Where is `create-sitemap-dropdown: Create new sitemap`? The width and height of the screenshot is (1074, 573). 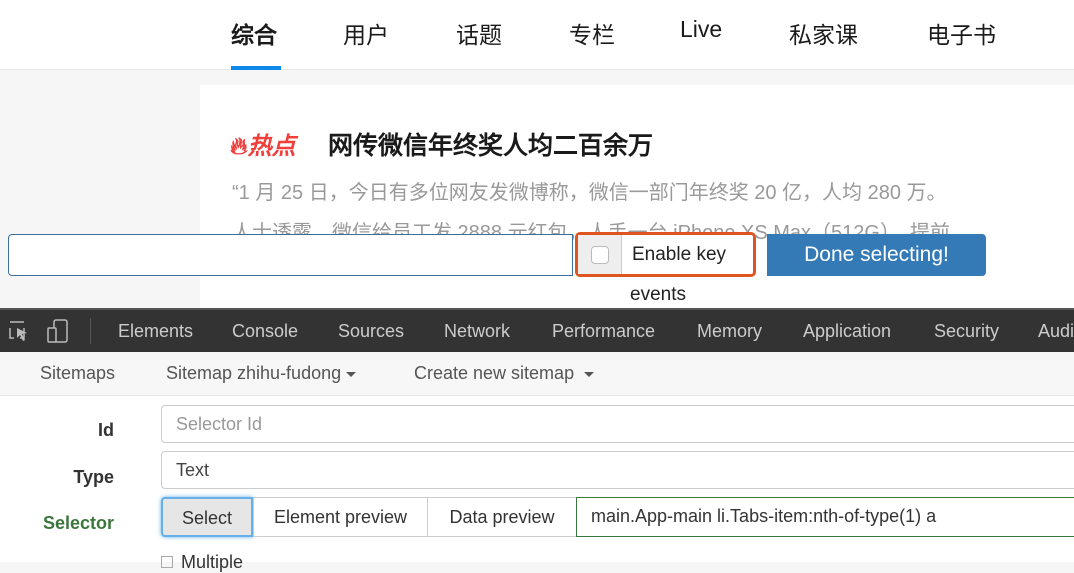 create-sitemap-dropdown: Create new sitemap is located at coordinates (504, 373).